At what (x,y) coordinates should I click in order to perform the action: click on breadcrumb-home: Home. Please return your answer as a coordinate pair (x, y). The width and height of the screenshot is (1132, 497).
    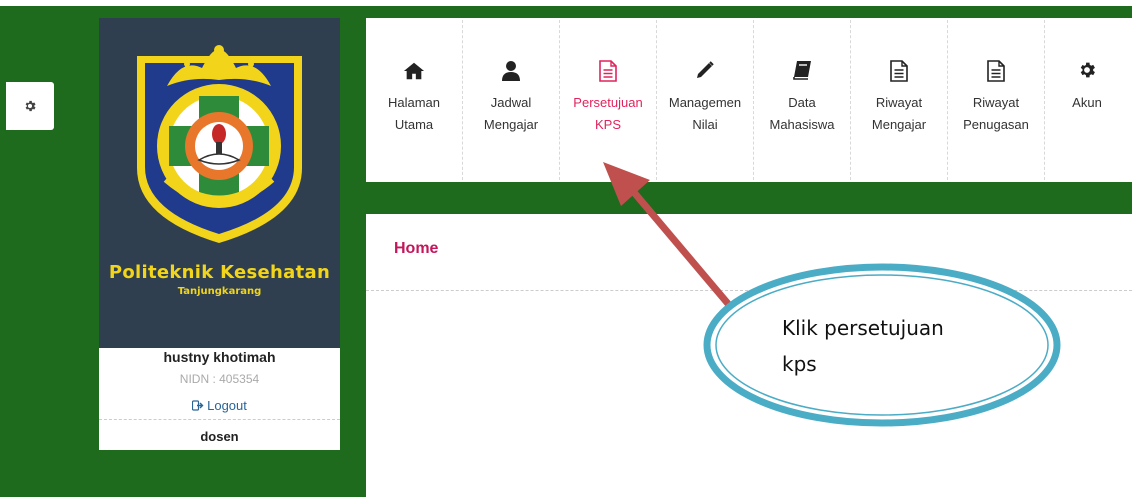
    Looking at the image, I should click on (416, 249).